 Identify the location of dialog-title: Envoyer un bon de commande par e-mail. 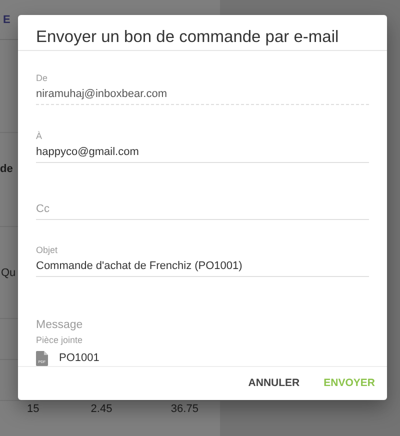
(202, 33).